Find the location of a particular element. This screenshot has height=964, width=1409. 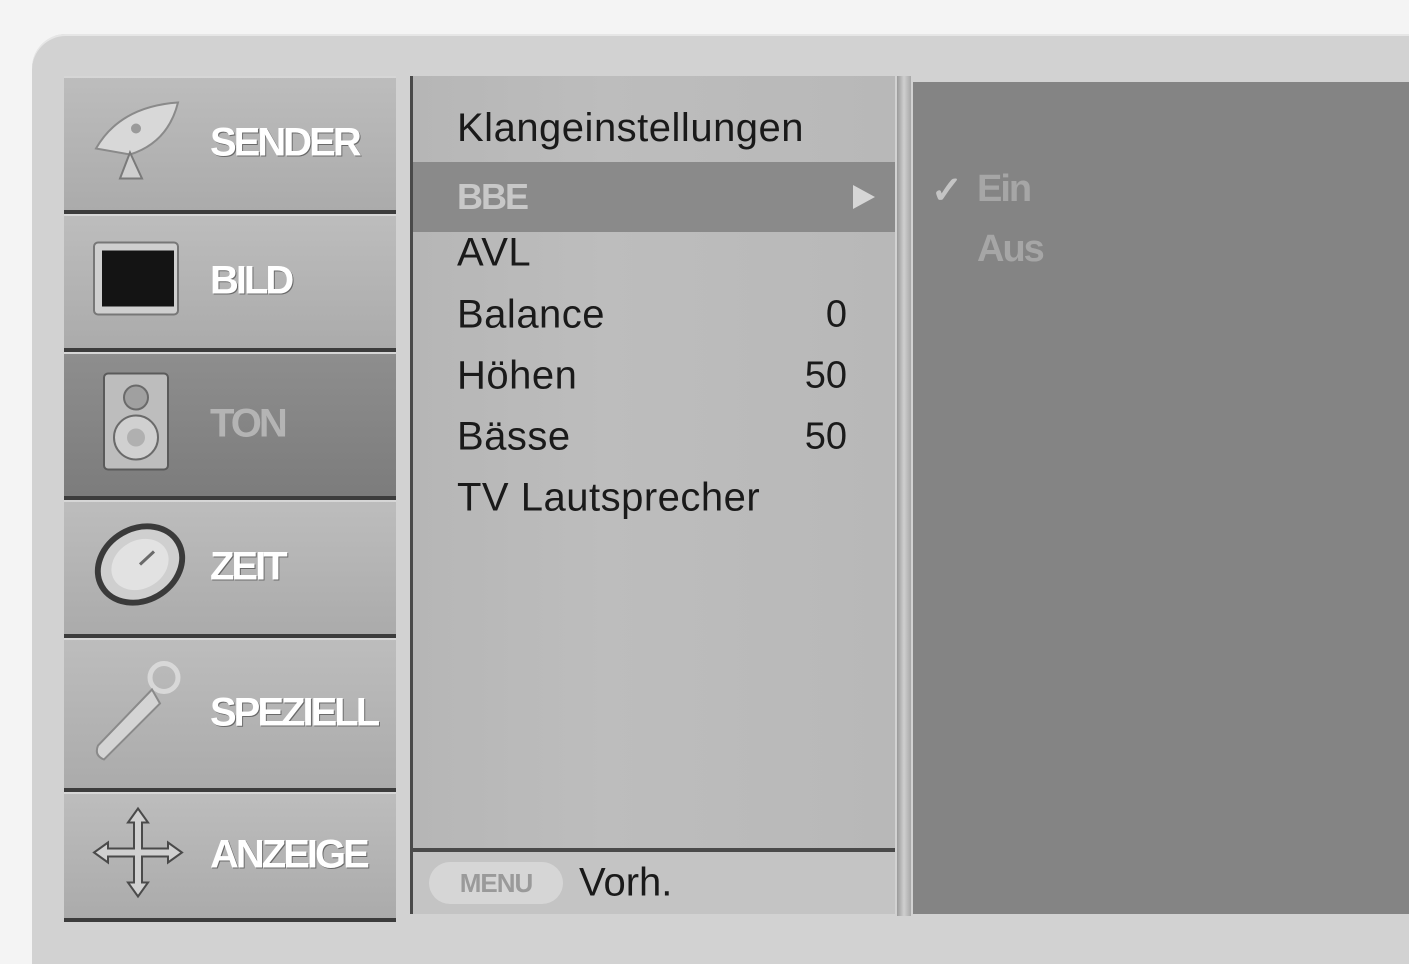

checkmark-icon: ✓ is located at coordinates (947, 191).